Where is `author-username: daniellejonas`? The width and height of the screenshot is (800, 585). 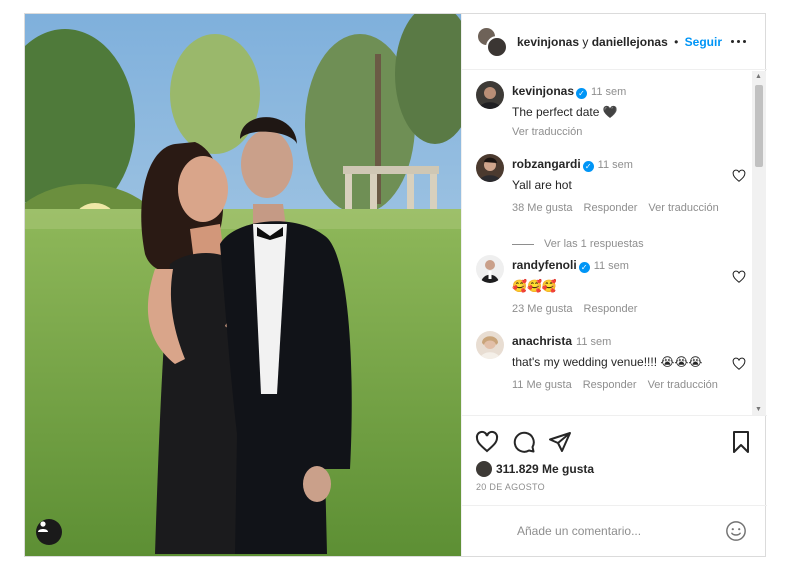 author-username: daniellejonas is located at coordinates (630, 42).